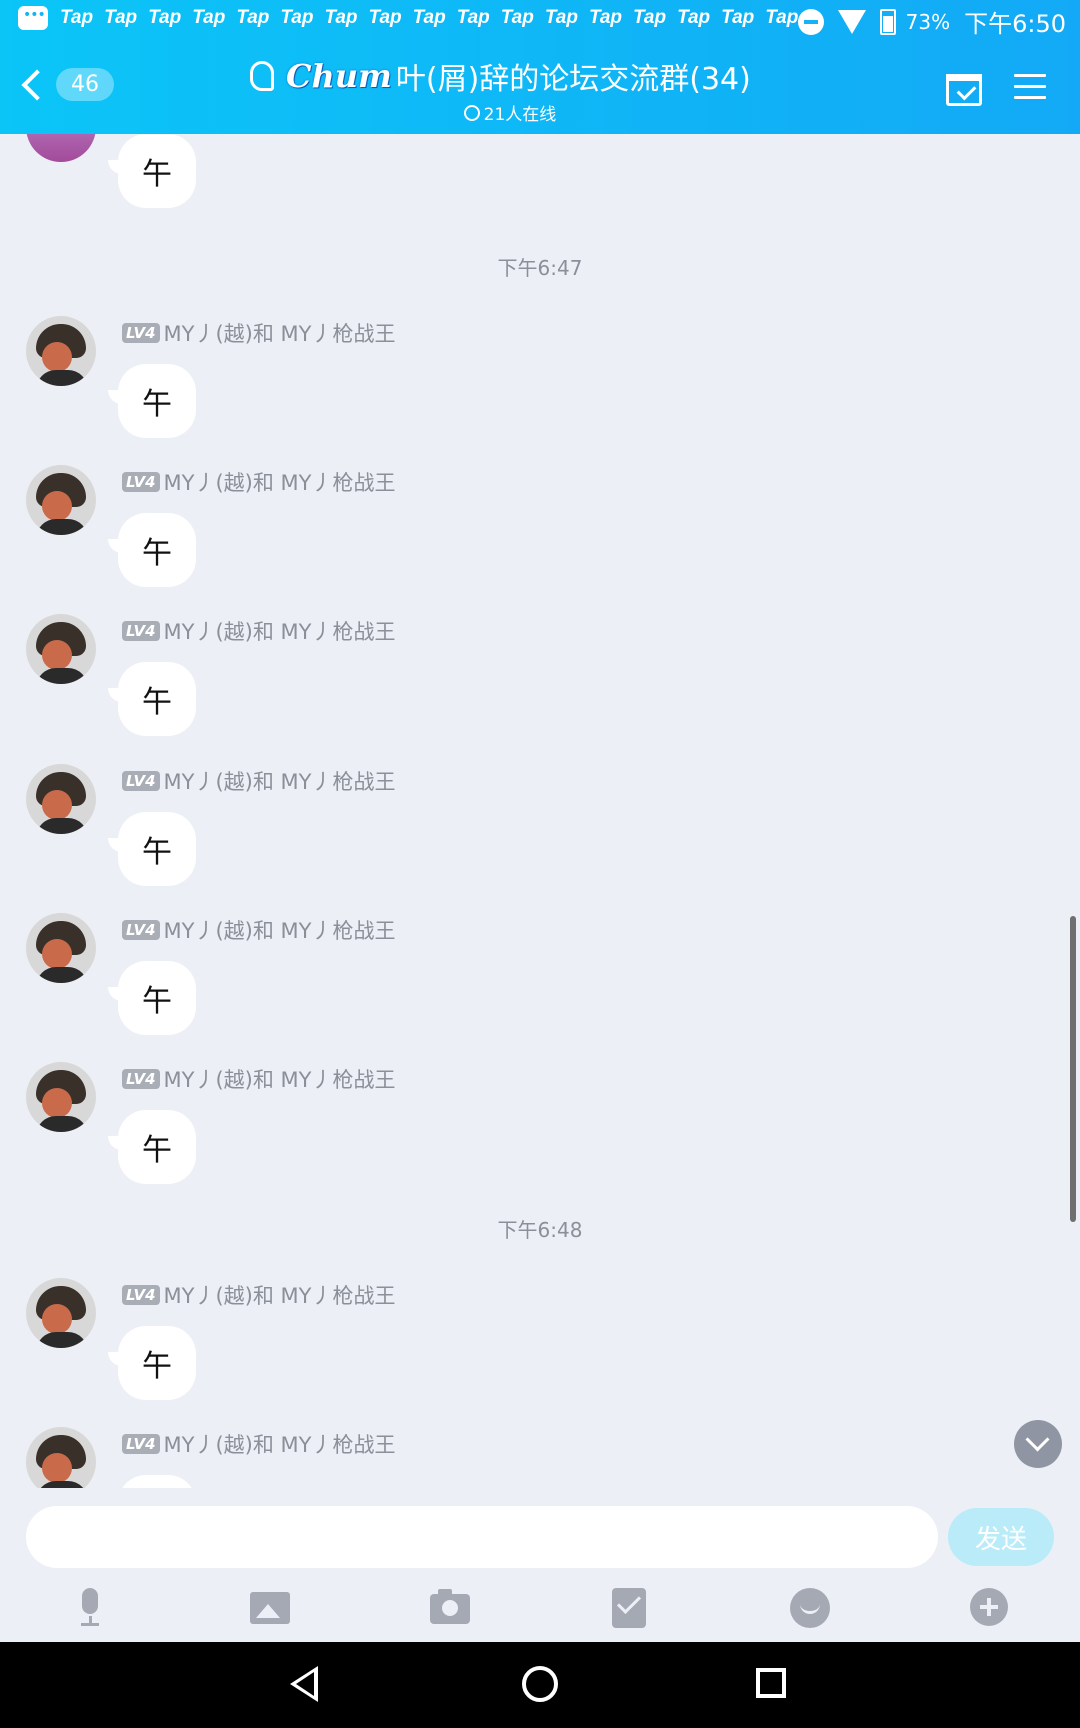  I want to click on online-check-icon, so click(471, 112).